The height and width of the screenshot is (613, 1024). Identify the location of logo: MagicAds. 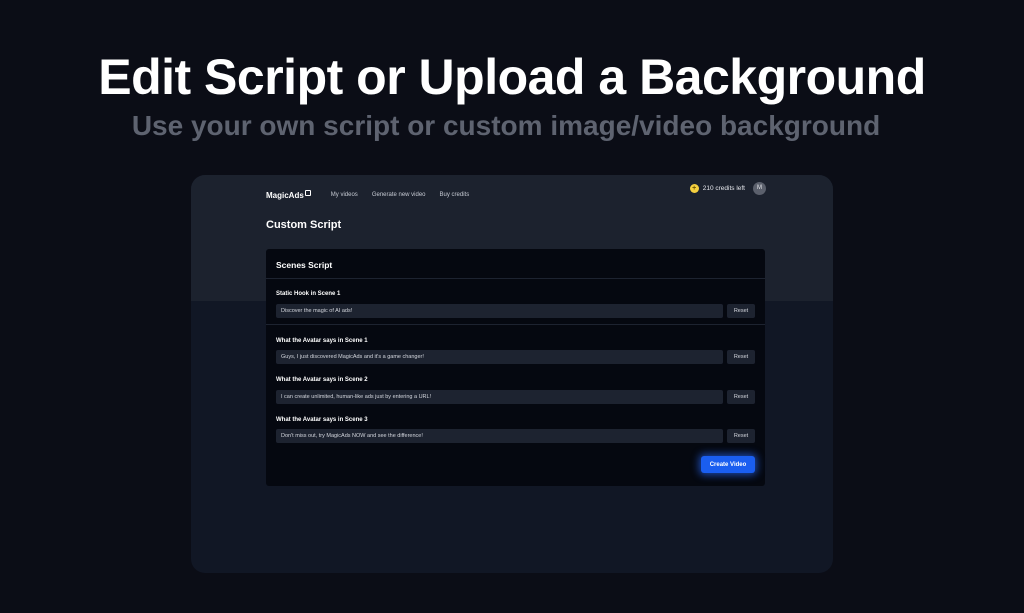
(288, 195).